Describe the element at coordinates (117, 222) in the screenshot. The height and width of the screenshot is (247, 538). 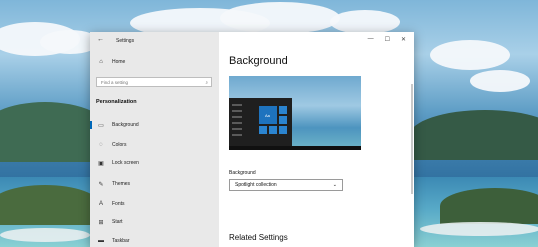
I see `sidebar-item-label: Start` at that location.